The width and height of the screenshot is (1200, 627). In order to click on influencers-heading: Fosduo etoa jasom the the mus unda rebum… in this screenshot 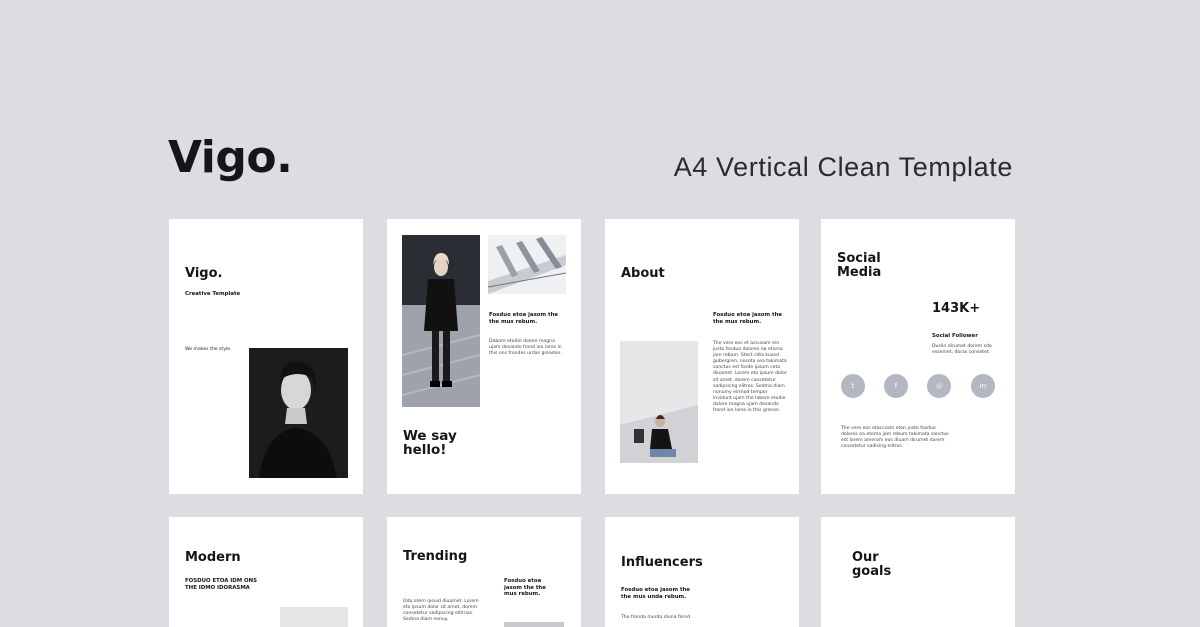, I will do `click(656, 593)`.